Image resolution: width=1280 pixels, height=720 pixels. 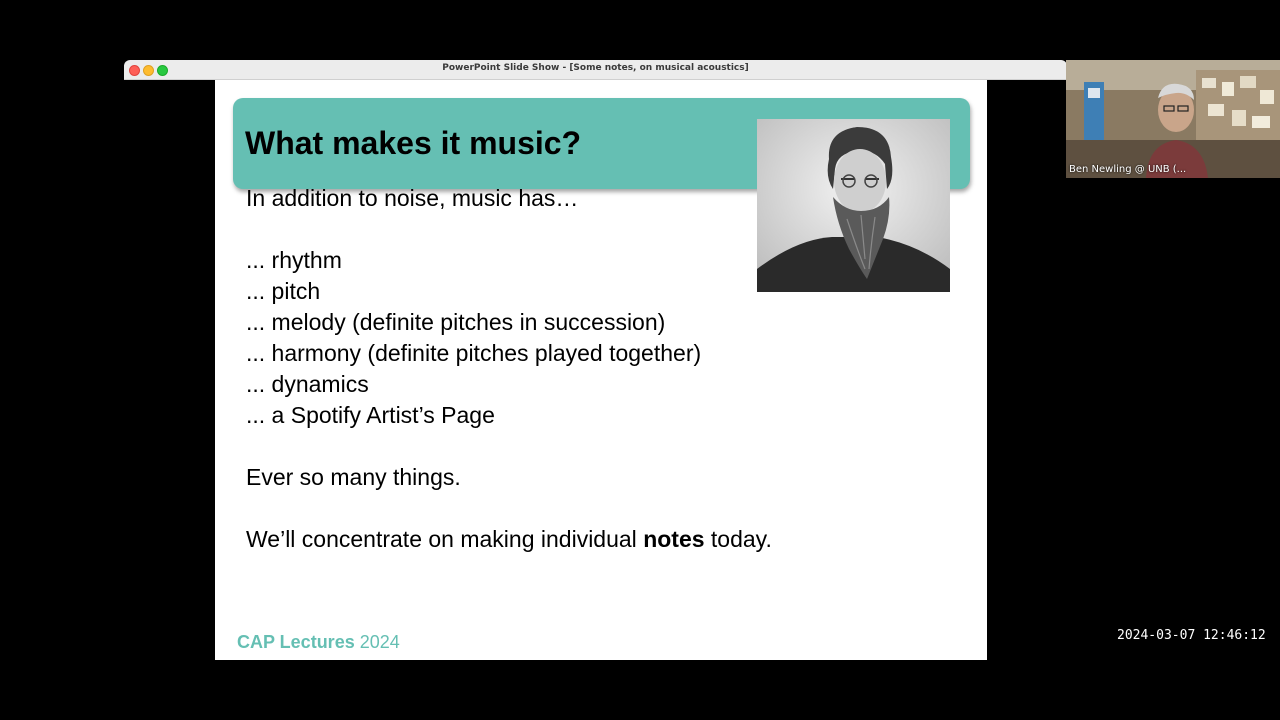 What do you see at coordinates (307, 384) in the screenshot?
I see `bullet-dynamics: ... dynamics` at bounding box center [307, 384].